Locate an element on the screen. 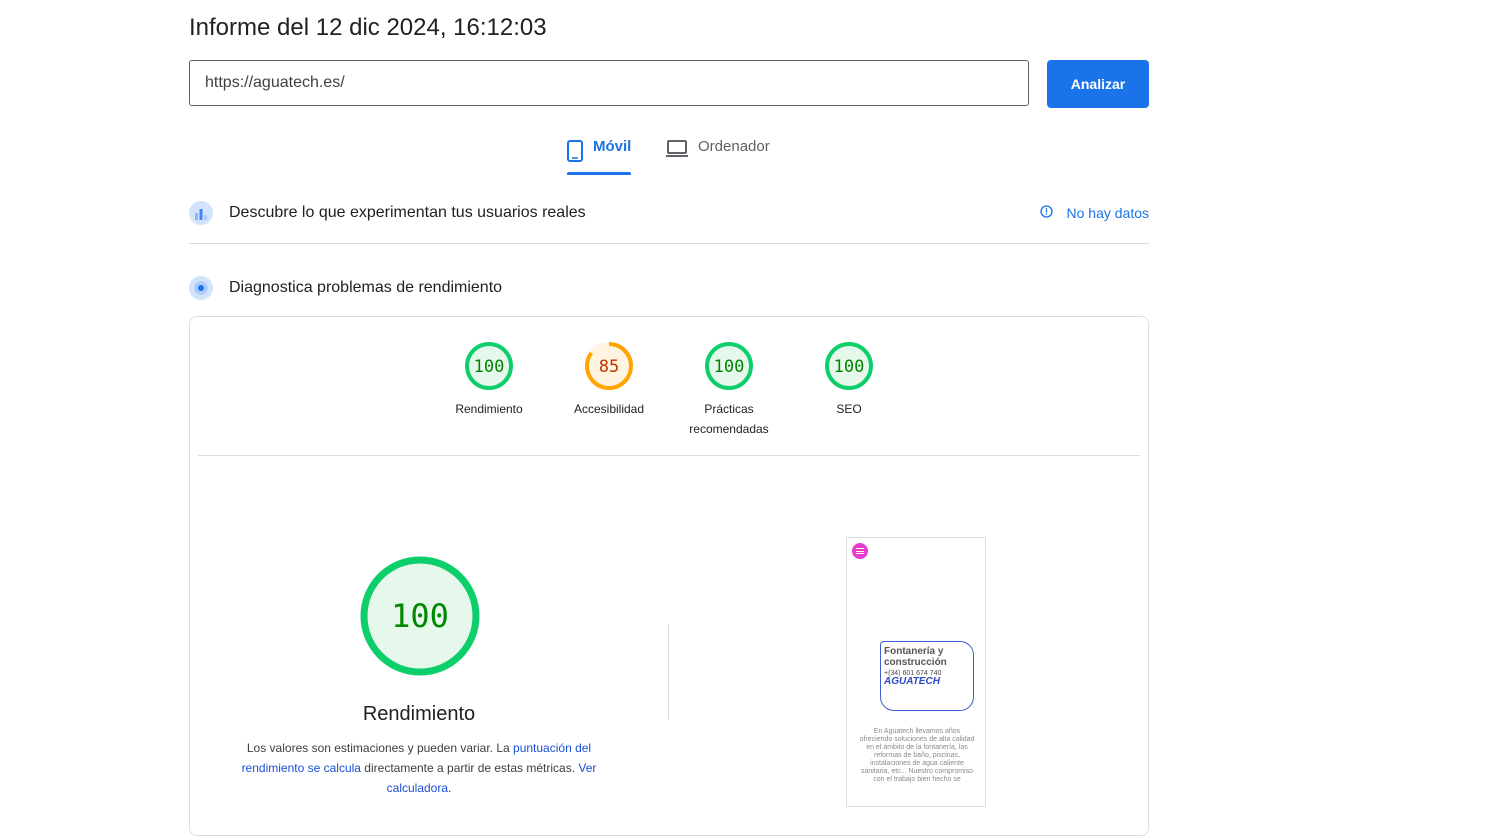 The image size is (1512, 836). perf-desc-end: . is located at coordinates (450, 788).